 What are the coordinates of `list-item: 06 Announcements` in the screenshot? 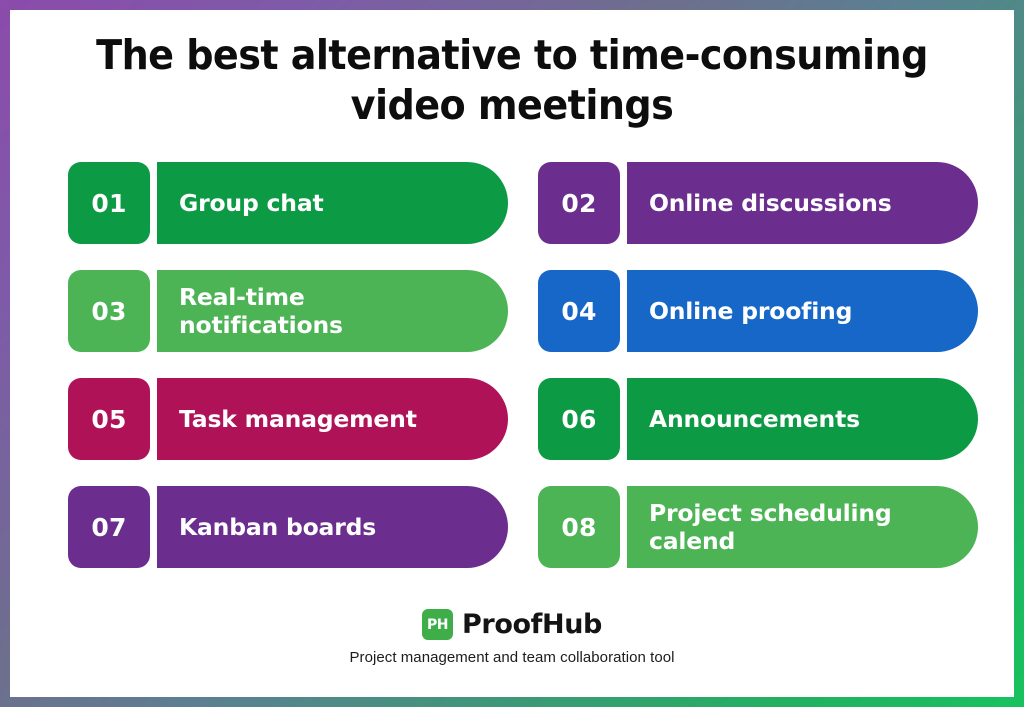 It's located at (758, 419).